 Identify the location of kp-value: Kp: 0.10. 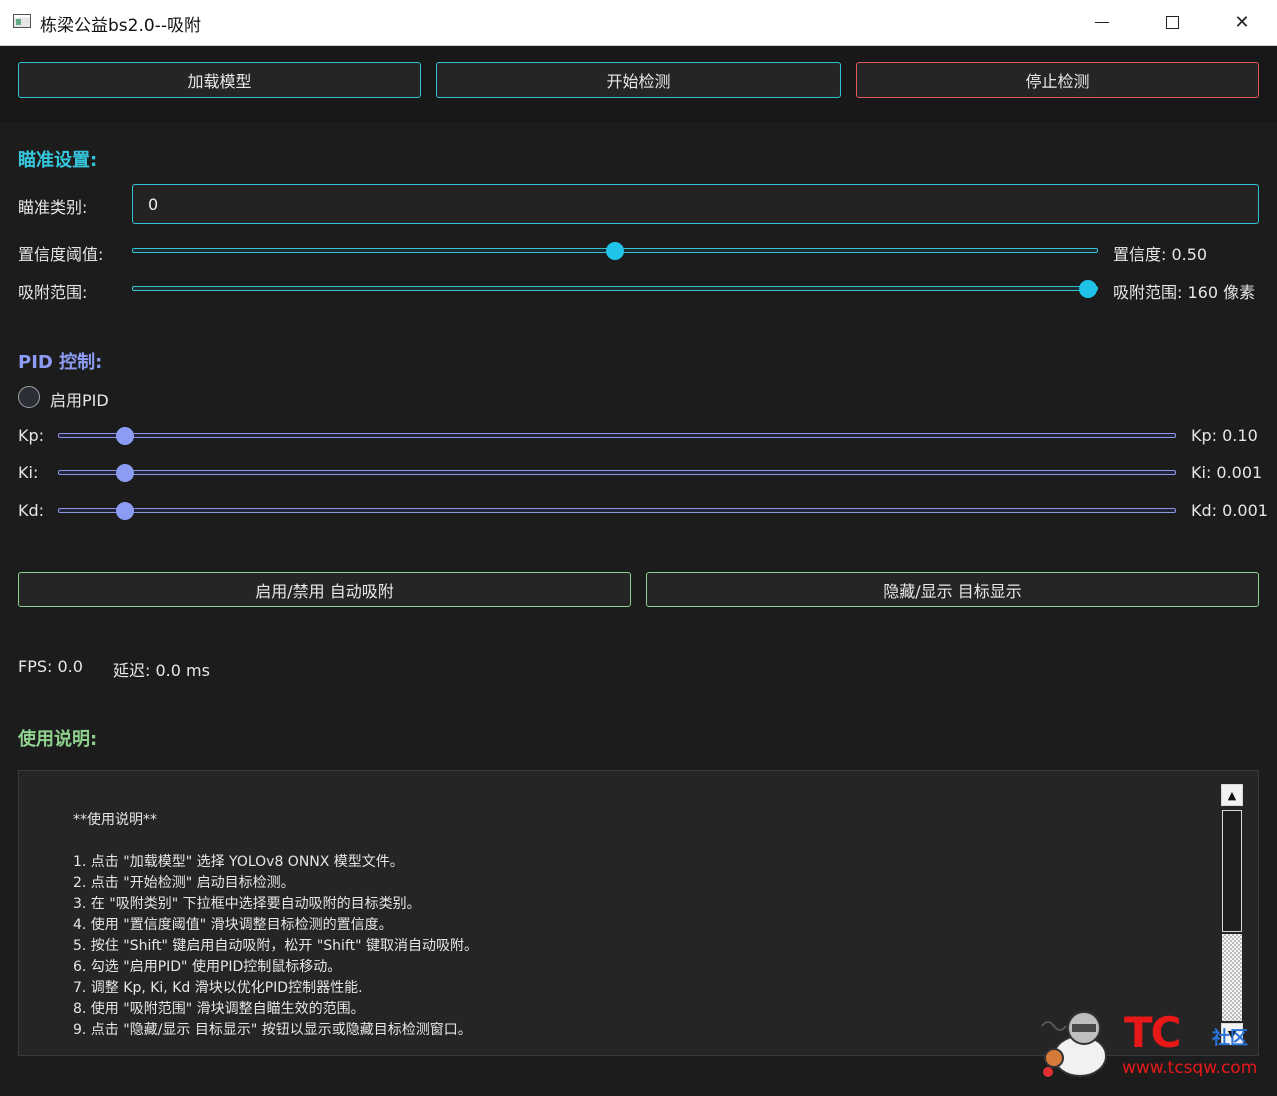
(1224, 435).